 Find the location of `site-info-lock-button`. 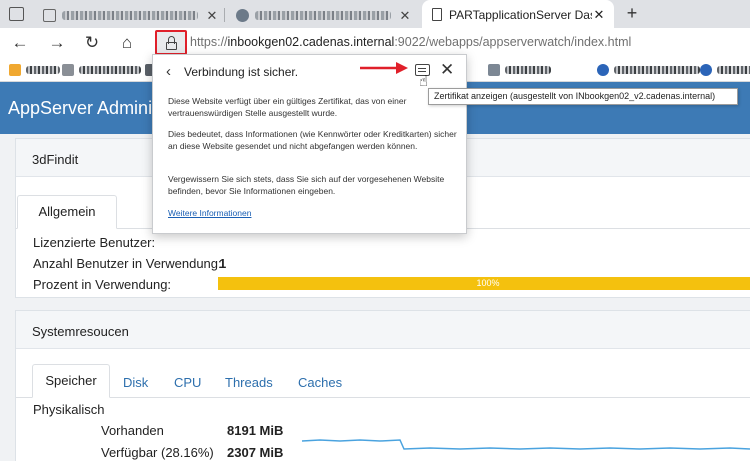

site-info-lock-button is located at coordinates (171, 42).